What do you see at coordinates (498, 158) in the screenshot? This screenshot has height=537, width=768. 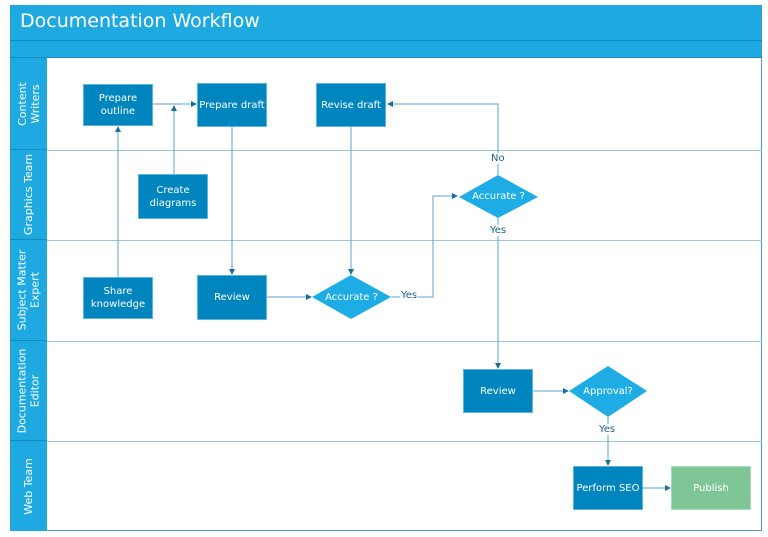 I see `edge-label-gfx-no: No` at bounding box center [498, 158].